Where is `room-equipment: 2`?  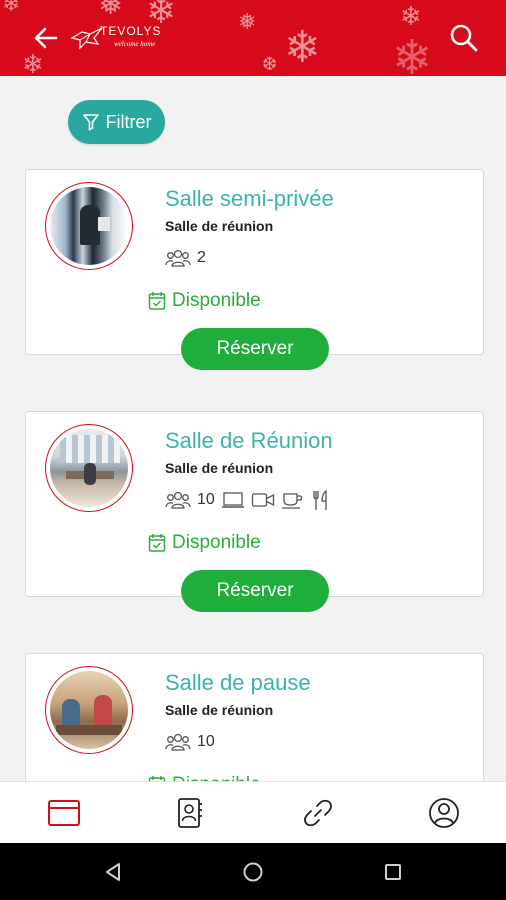 room-equipment: 2 is located at coordinates (185, 258).